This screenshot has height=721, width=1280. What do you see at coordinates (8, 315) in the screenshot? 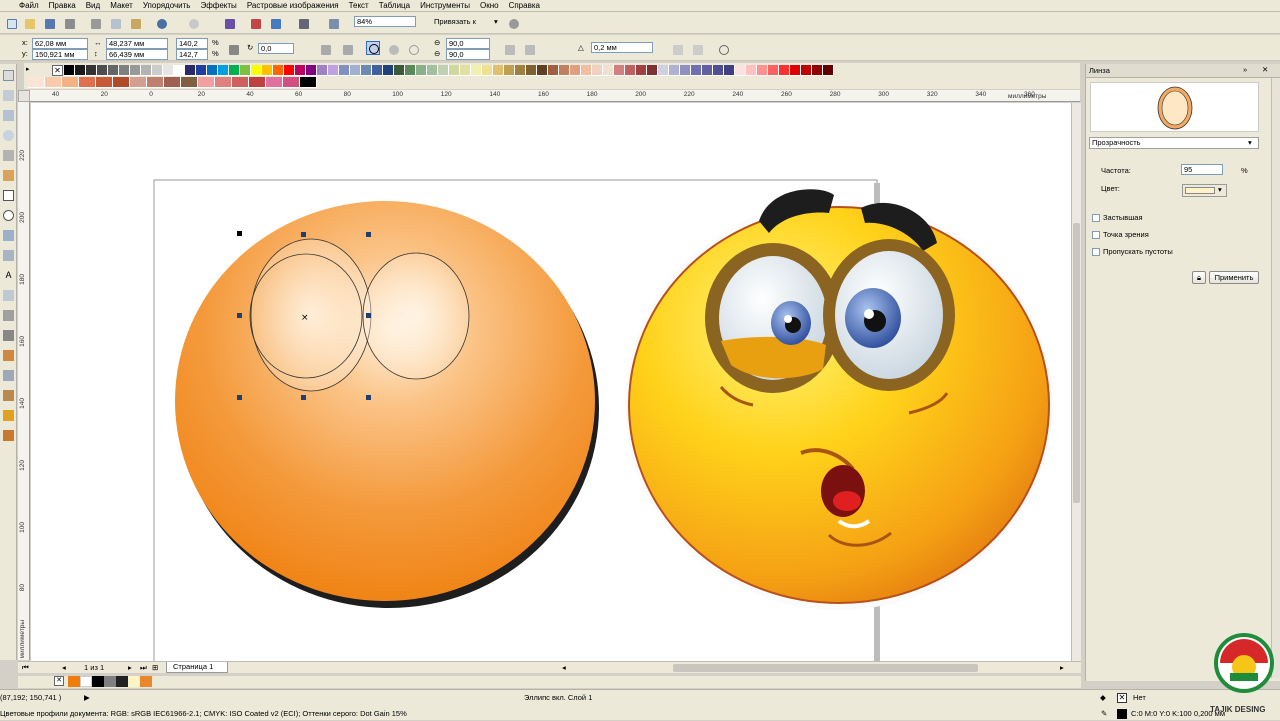
I see `dimension-tool` at bounding box center [8, 315].